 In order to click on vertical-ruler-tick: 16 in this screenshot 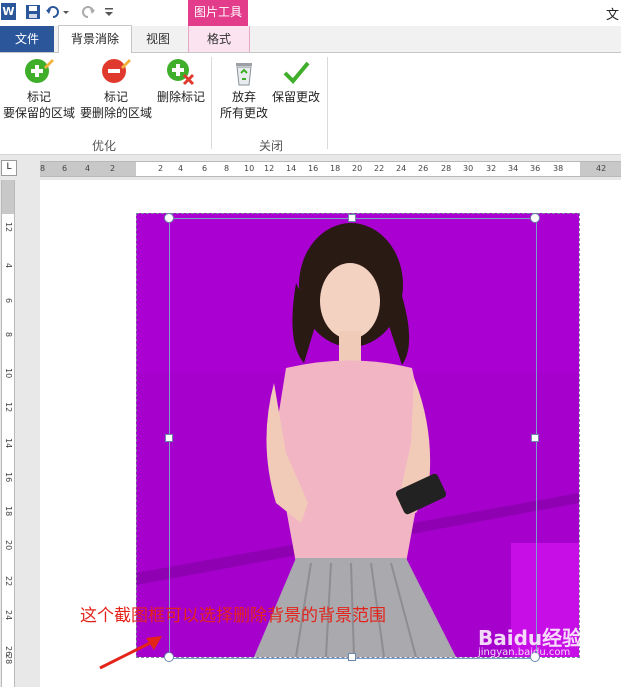, I will do `click(8, 477)`.